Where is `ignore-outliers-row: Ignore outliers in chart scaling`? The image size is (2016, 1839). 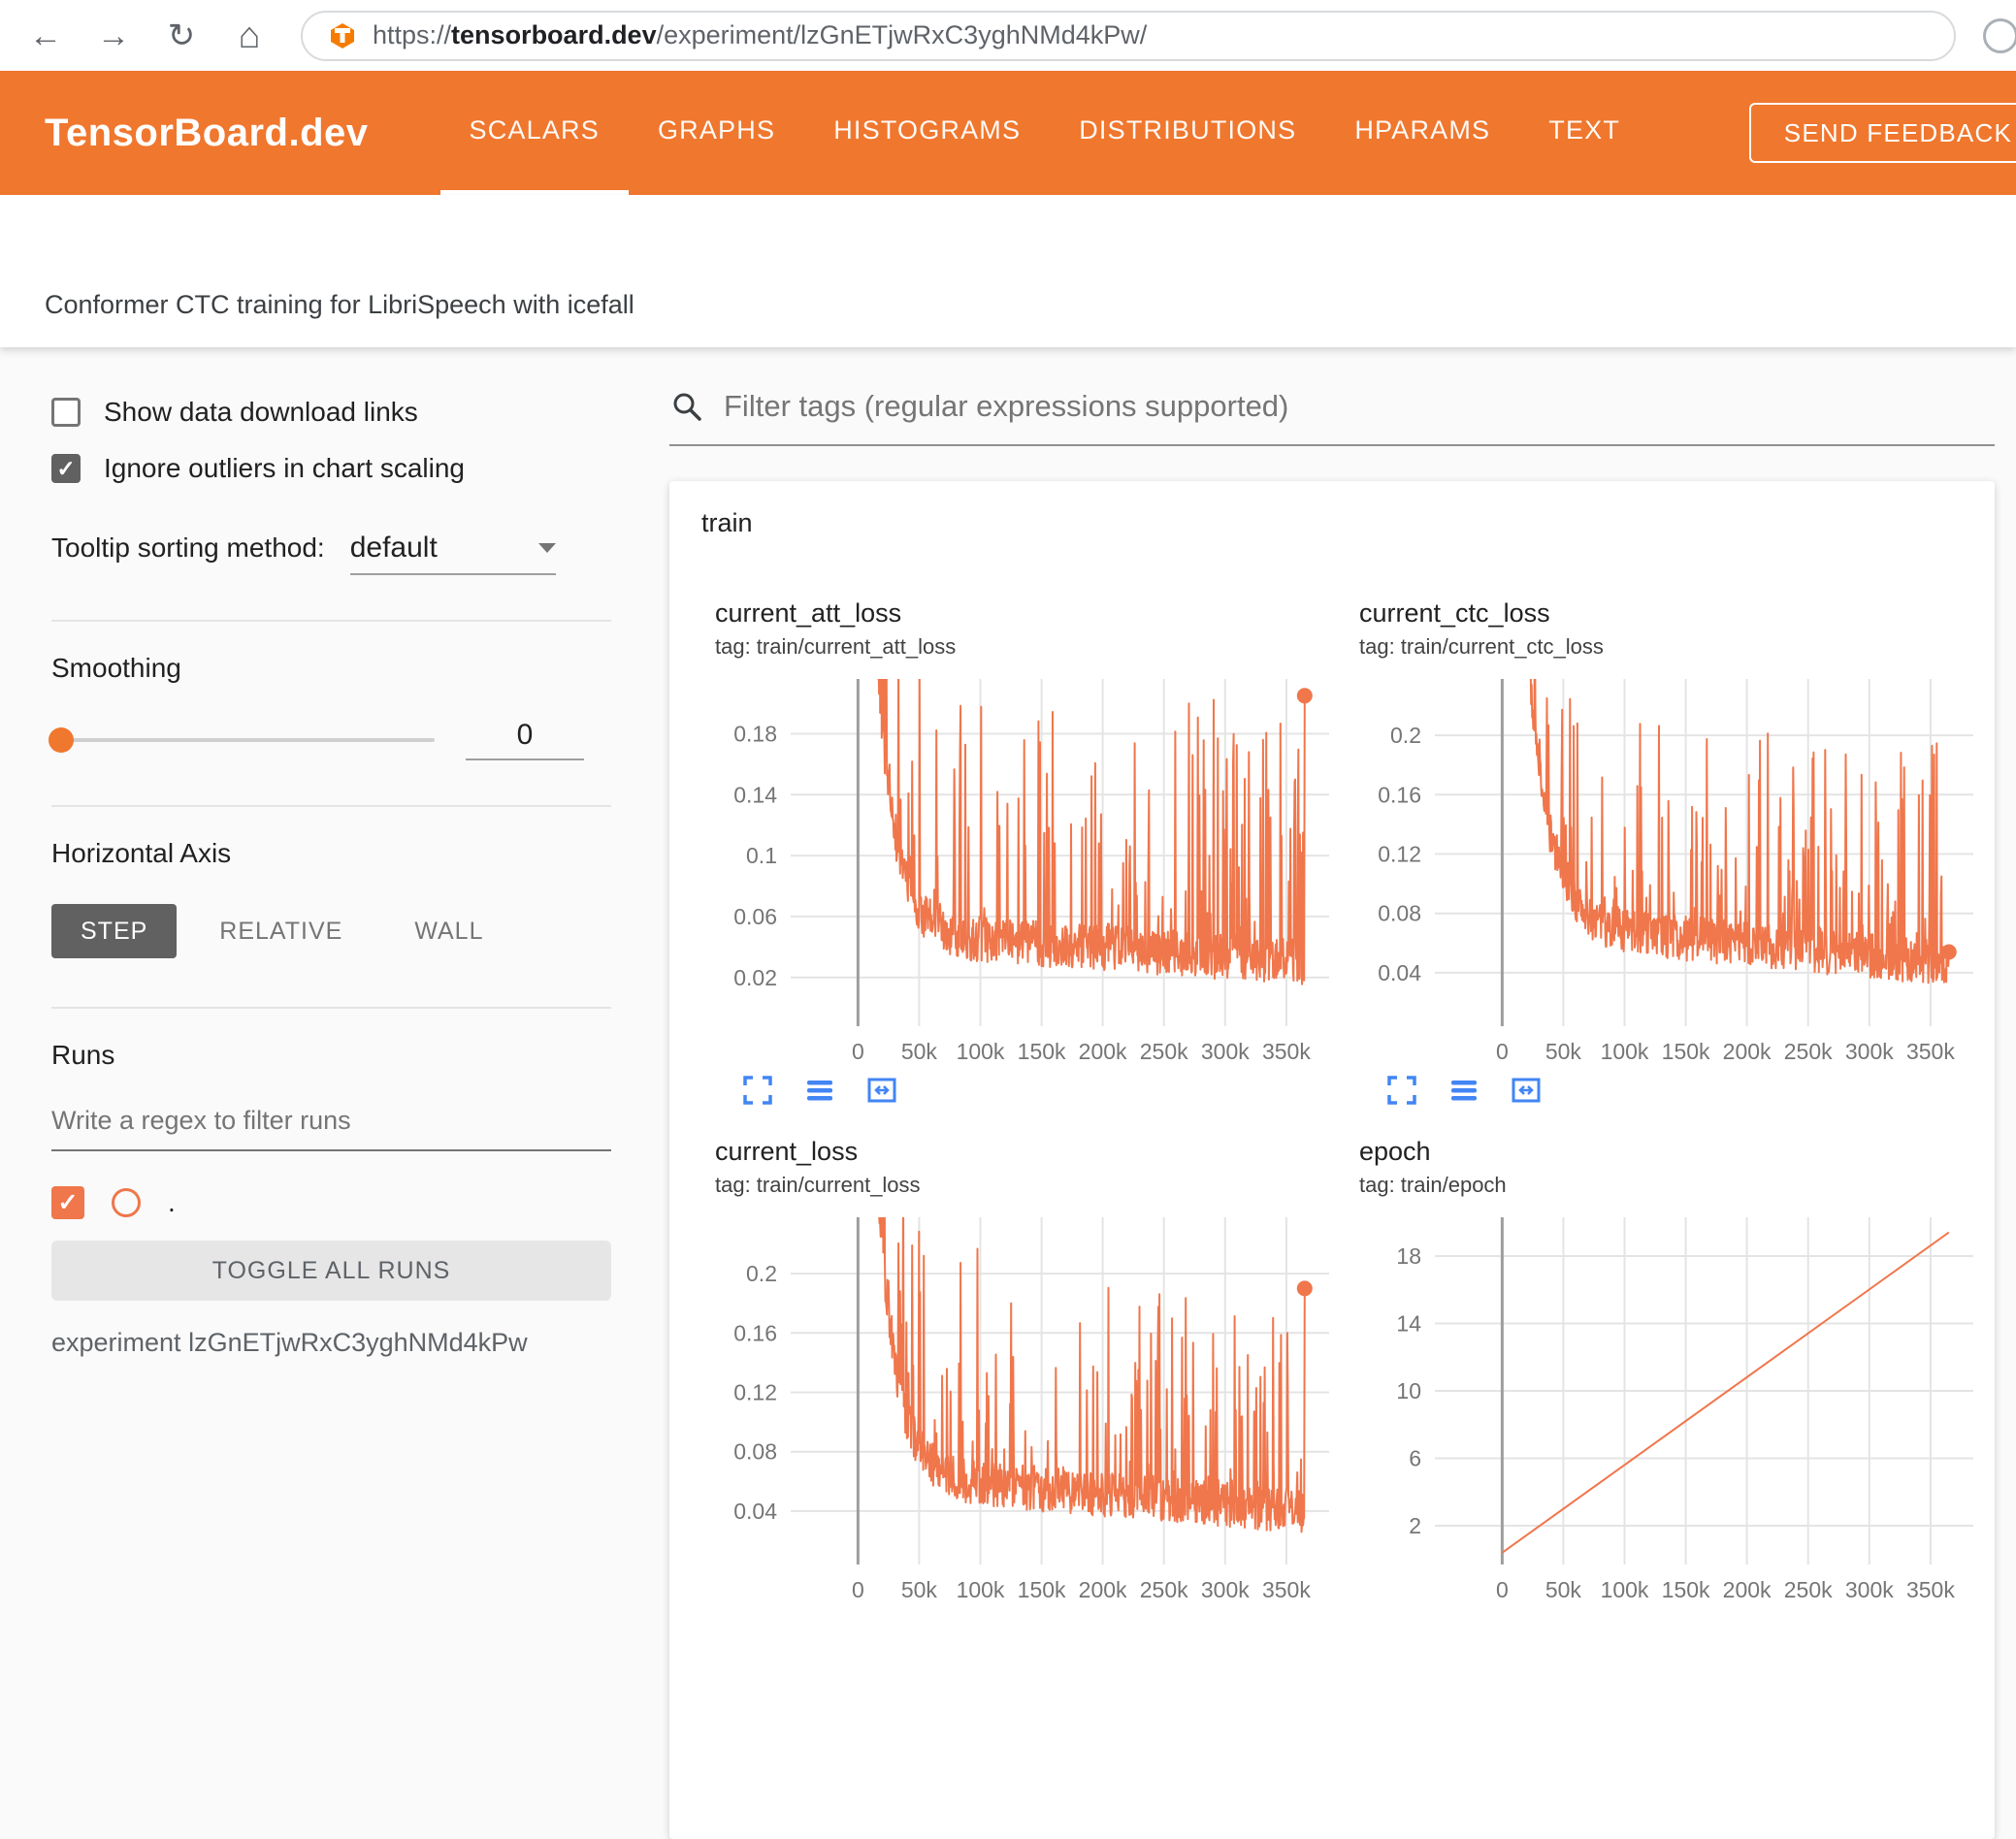
ignore-outliers-row: Ignore outliers in chart scaling is located at coordinates (331, 468).